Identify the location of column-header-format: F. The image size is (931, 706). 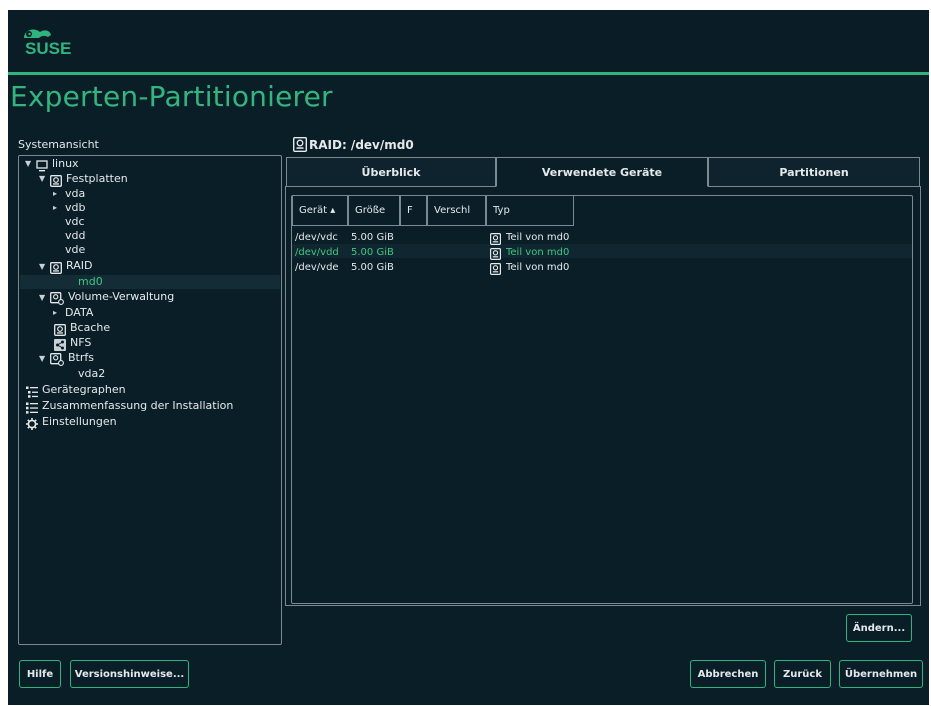
(413, 211).